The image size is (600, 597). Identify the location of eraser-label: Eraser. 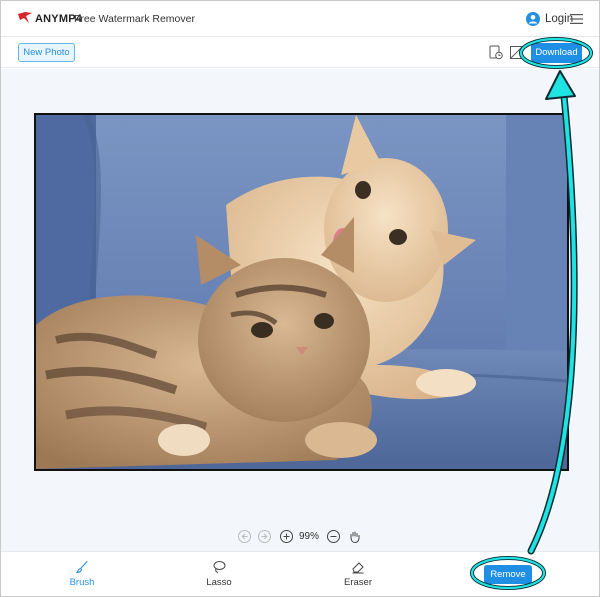
(358, 582).